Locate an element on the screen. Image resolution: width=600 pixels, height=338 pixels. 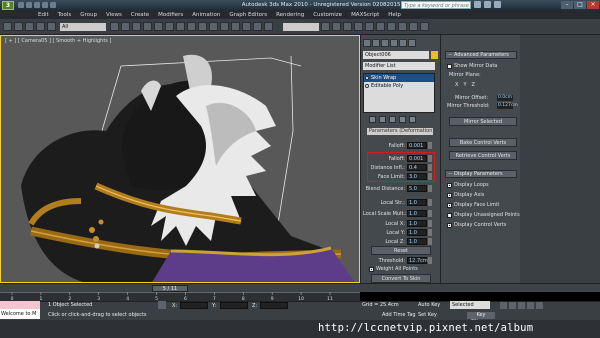
display-tab-icon is located at coordinates (403, 43).